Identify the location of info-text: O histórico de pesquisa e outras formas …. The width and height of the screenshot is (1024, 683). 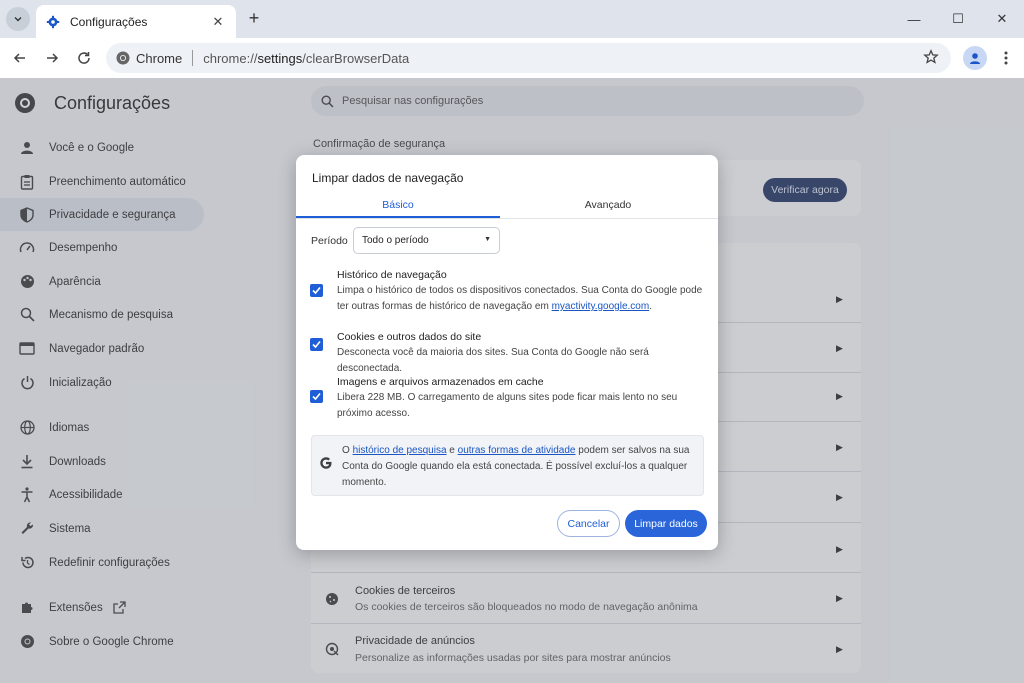
(516, 466).